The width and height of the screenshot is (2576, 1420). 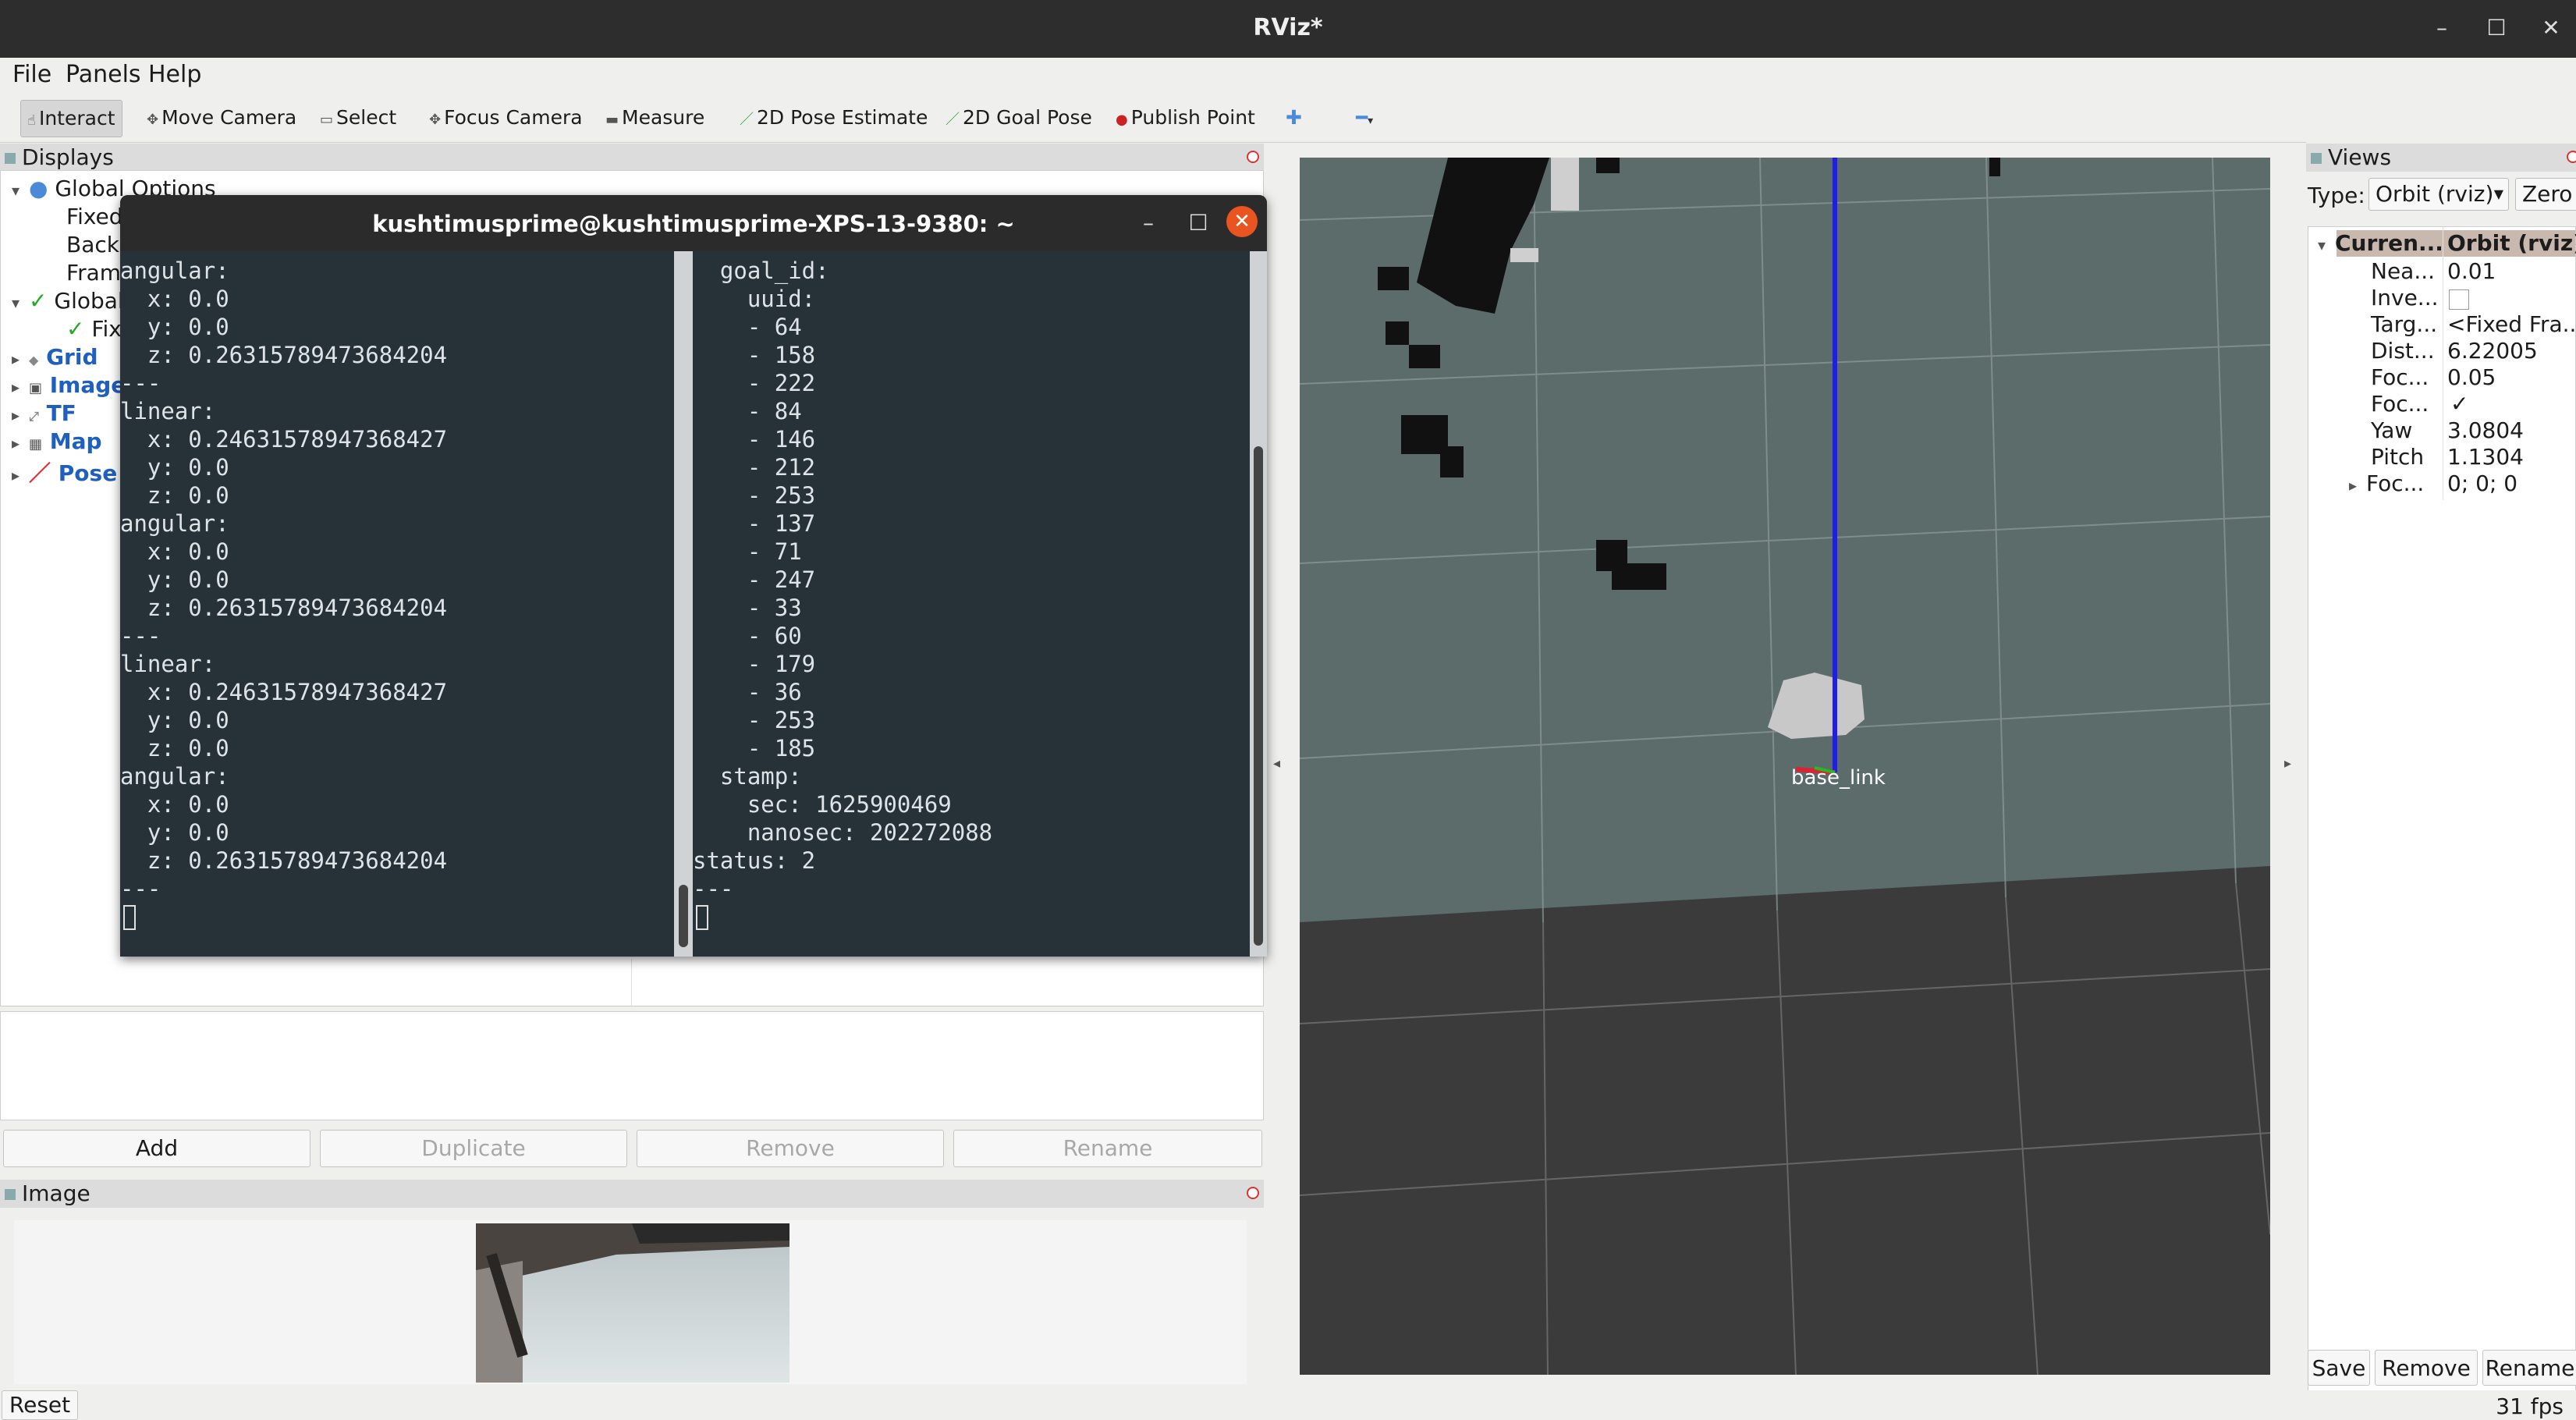 What do you see at coordinates (174, 720) in the screenshot?
I see `terminal-line: y: 0.0` at bounding box center [174, 720].